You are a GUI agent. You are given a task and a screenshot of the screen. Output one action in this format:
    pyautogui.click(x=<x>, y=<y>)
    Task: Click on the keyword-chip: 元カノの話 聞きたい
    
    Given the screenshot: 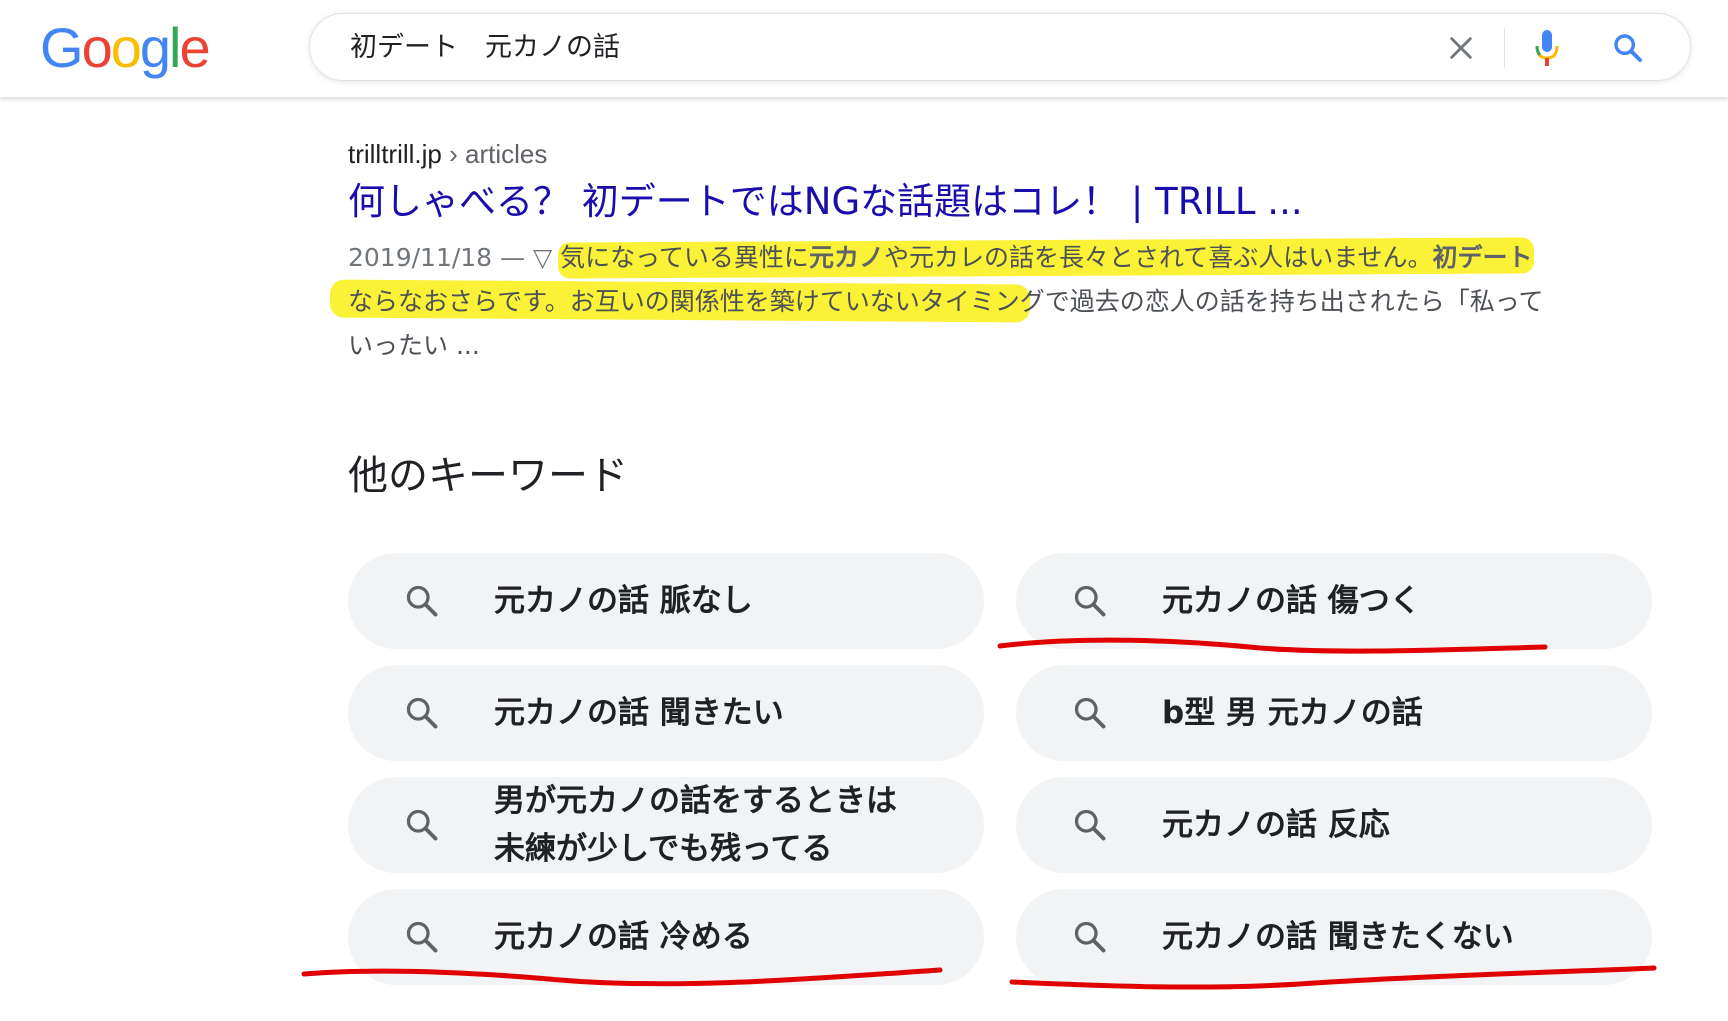 What is the action you would take?
    pyautogui.click(x=666, y=713)
    